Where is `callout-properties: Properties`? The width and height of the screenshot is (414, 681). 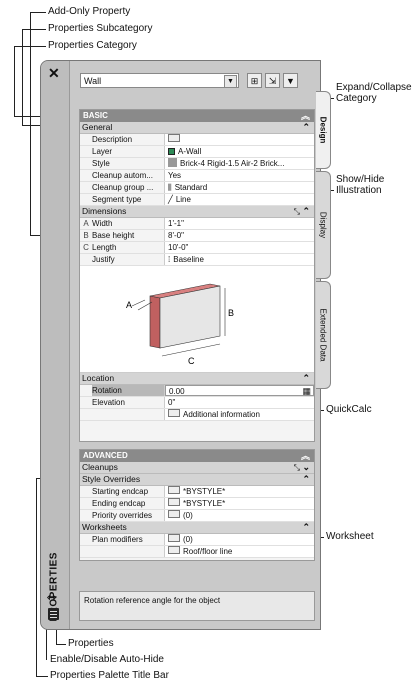
callout-properties: Properties is located at coordinates (91, 643).